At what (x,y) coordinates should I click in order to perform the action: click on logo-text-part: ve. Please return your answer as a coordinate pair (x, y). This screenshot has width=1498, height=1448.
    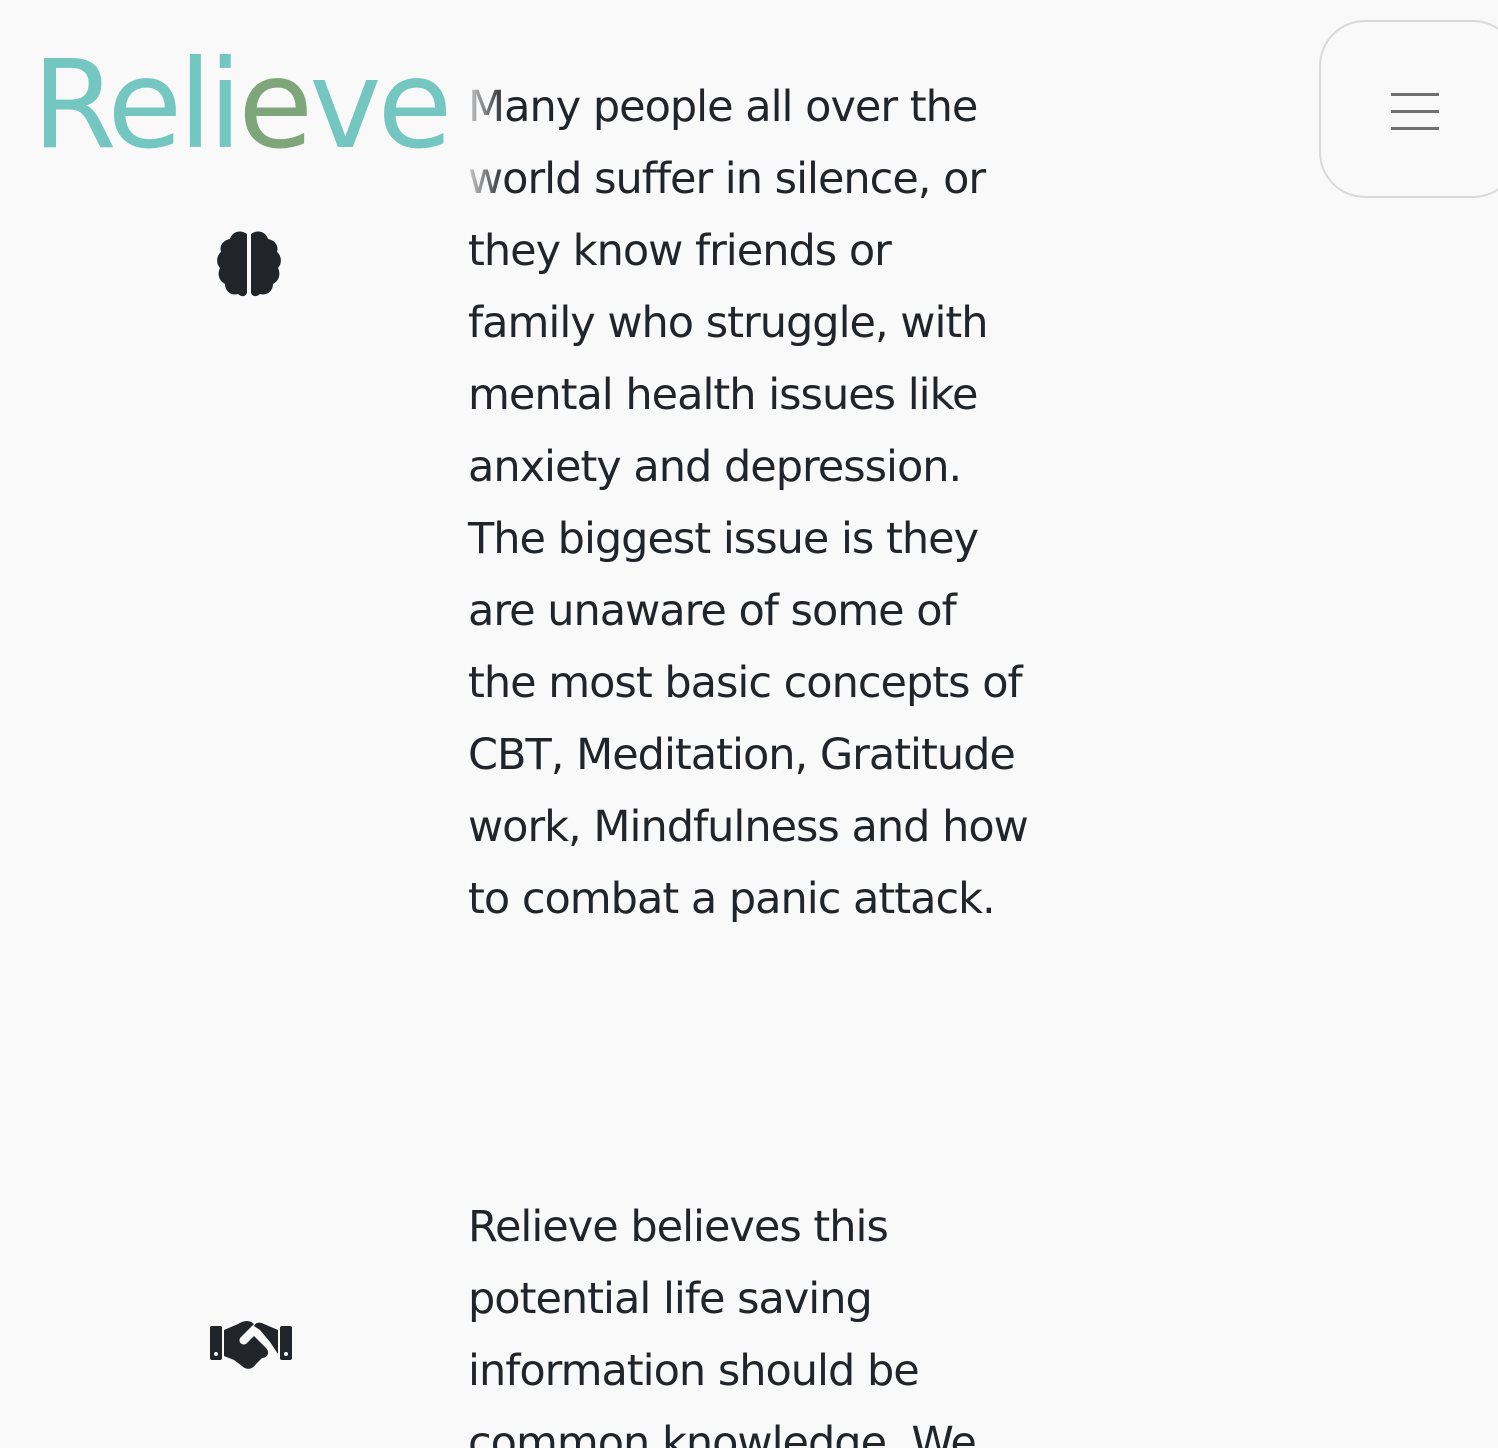
    Looking at the image, I should click on (380, 105).